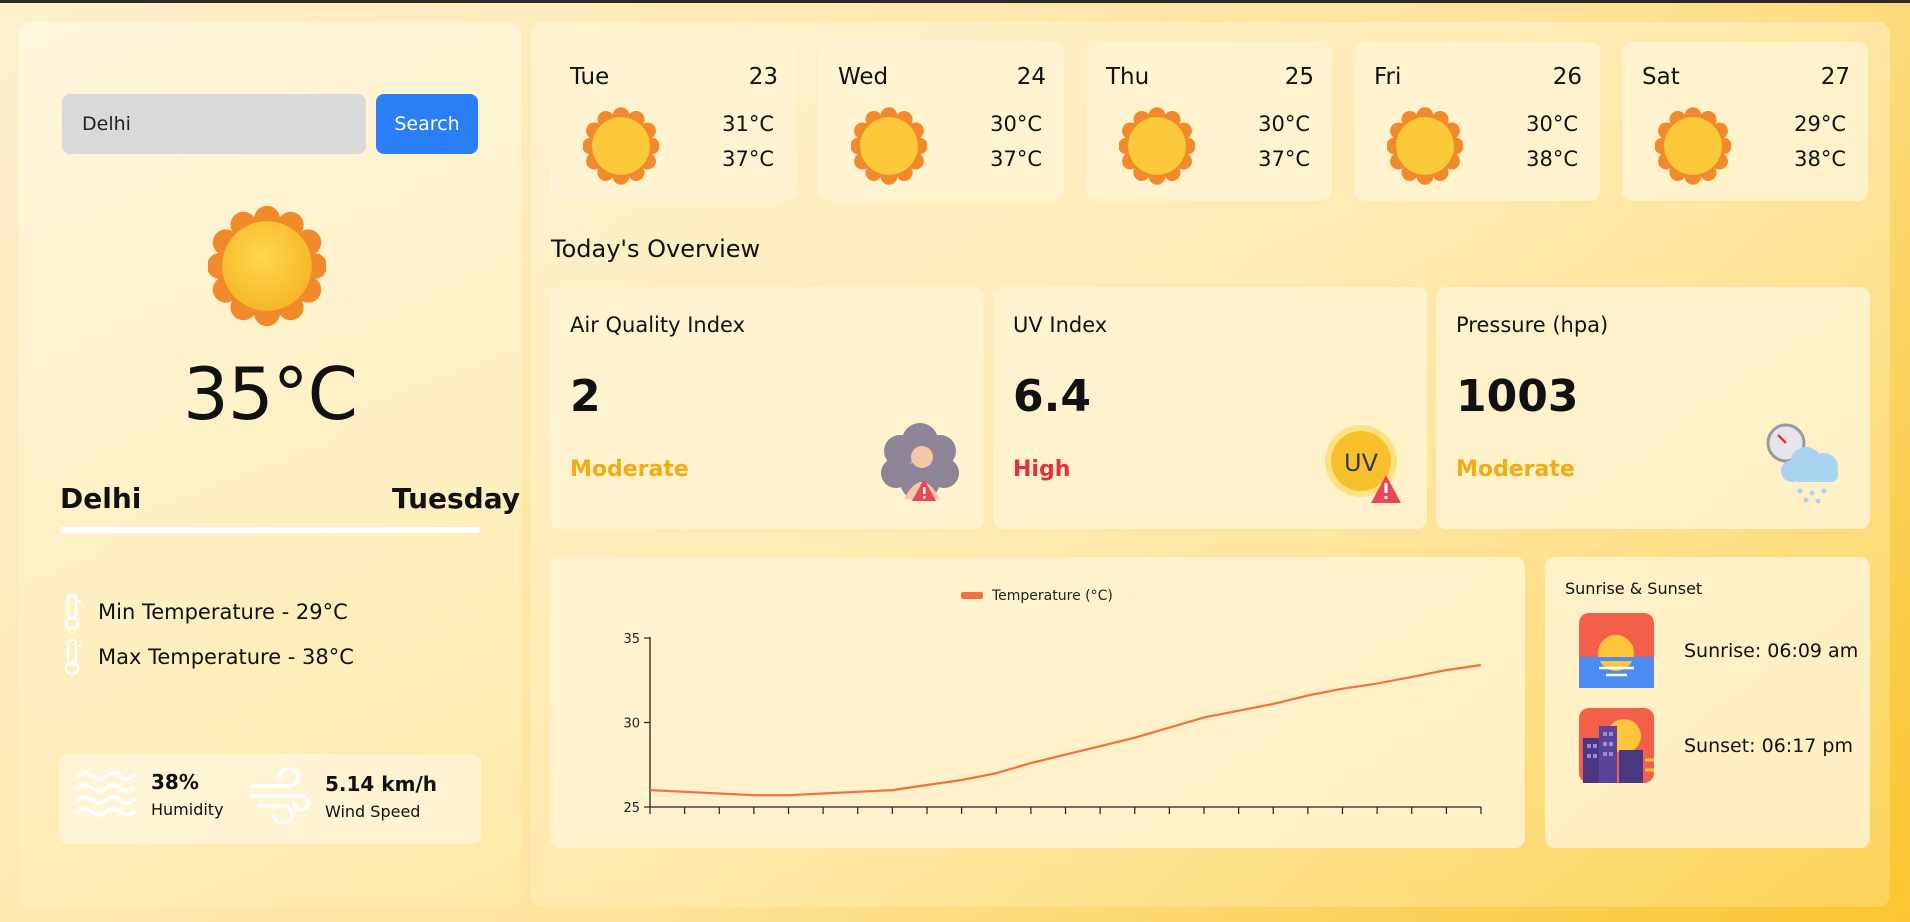 This screenshot has width=1910, height=922. Describe the element at coordinates (456, 498) in the screenshot. I see `current-day: Tuesday` at that location.